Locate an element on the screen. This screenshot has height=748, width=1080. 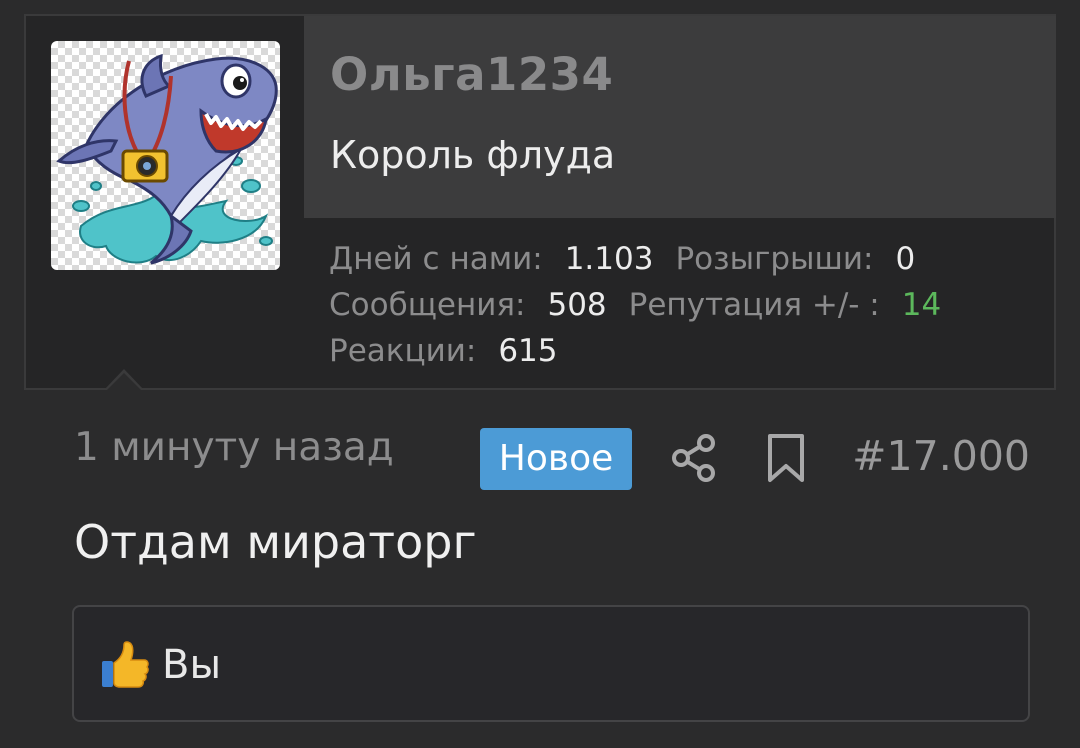
stat-label-giveaways: Розыгрыши: is located at coordinates (774, 259).